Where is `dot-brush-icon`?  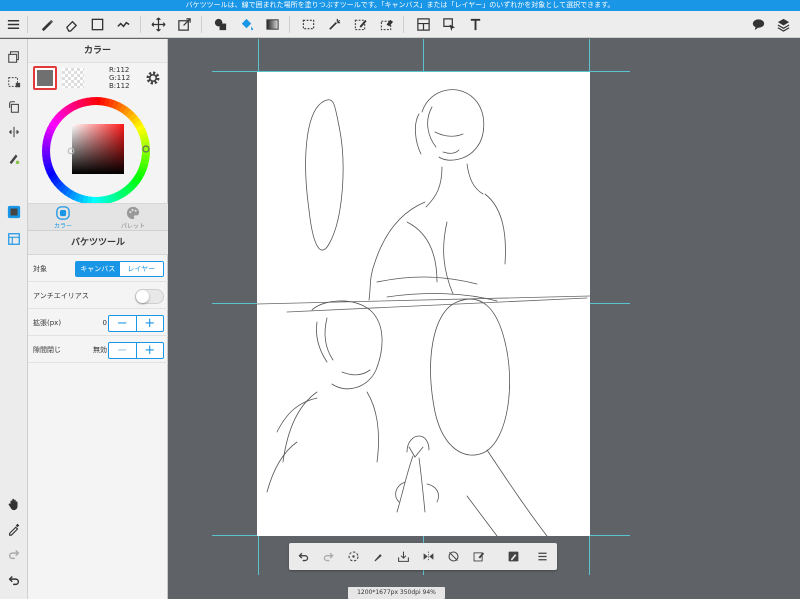
dot-brush-icon is located at coordinates (123, 24).